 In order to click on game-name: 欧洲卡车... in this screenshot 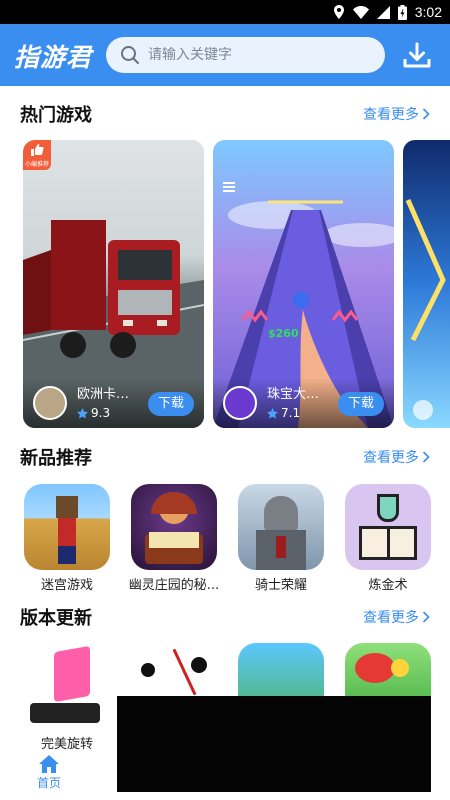, I will do `click(109, 394)`.